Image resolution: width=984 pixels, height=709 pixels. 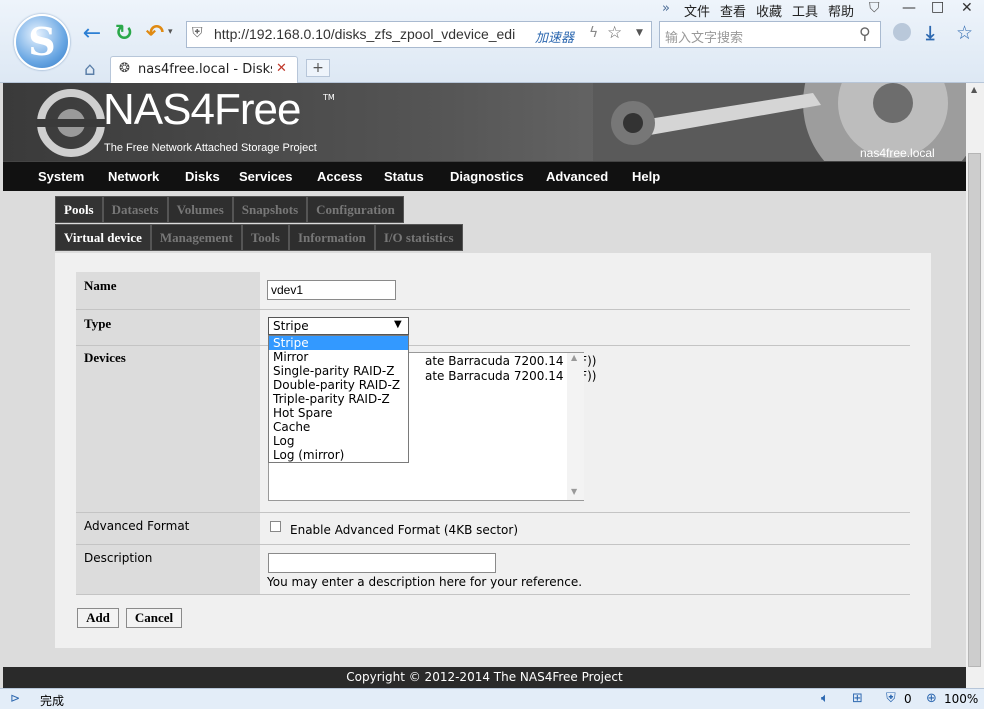 What do you see at coordinates (404, 530) in the screenshot?
I see `advanced-format-checkbox-label: Enable Advanced Format (4KB sector)` at bounding box center [404, 530].